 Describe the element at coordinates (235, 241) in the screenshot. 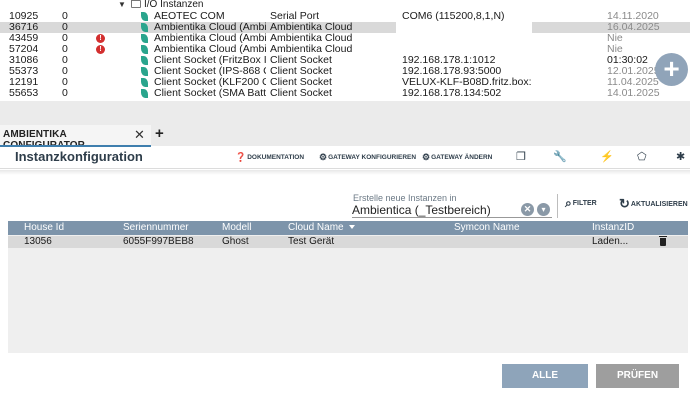

I see `cell-model: Ghost` at that location.